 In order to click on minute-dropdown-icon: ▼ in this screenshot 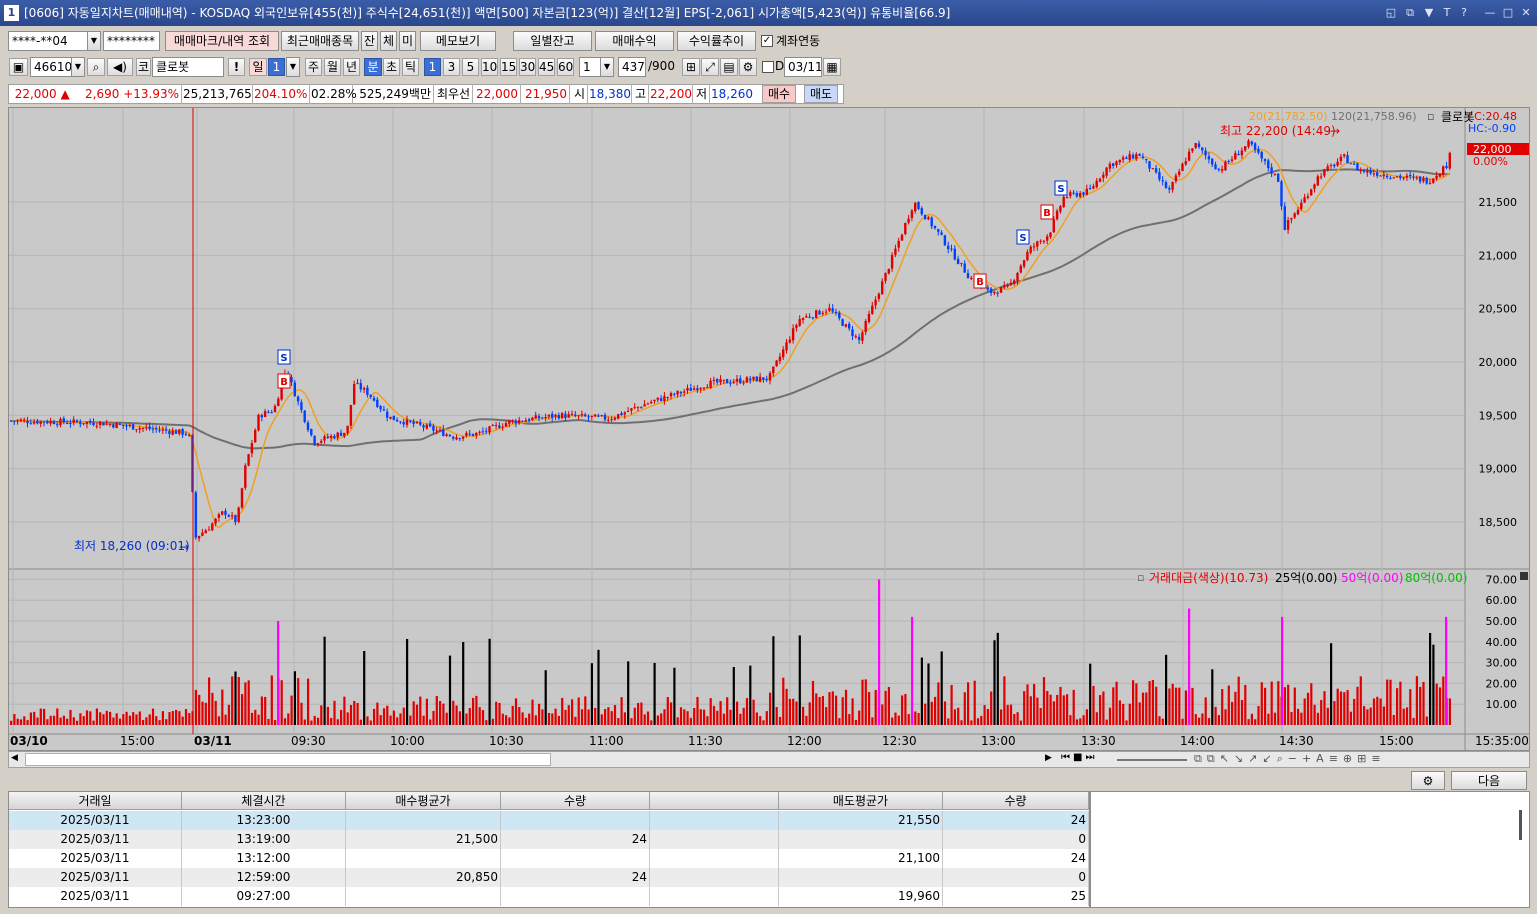, I will do `click(607, 67)`.